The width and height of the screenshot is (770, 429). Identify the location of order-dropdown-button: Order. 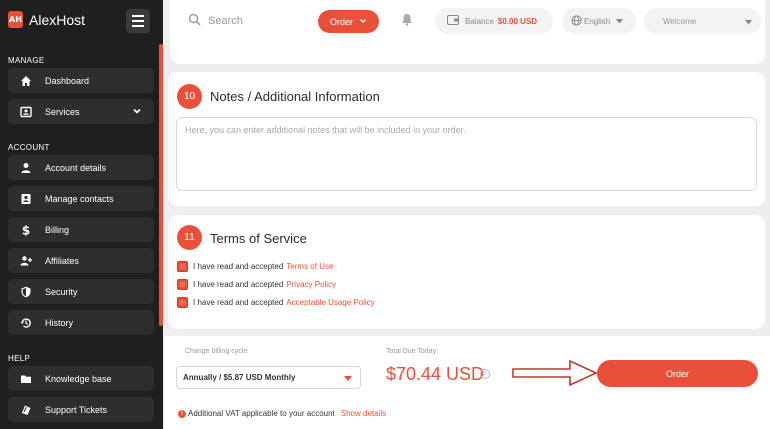
(348, 21).